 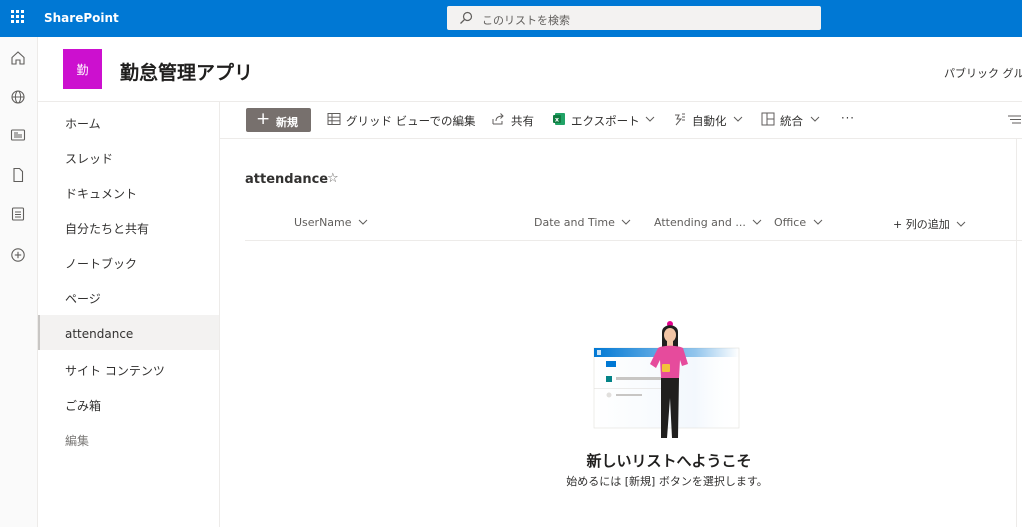 What do you see at coordinates (848, 118) in the screenshot?
I see `more-actions-button: ···` at bounding box center [848, 118].